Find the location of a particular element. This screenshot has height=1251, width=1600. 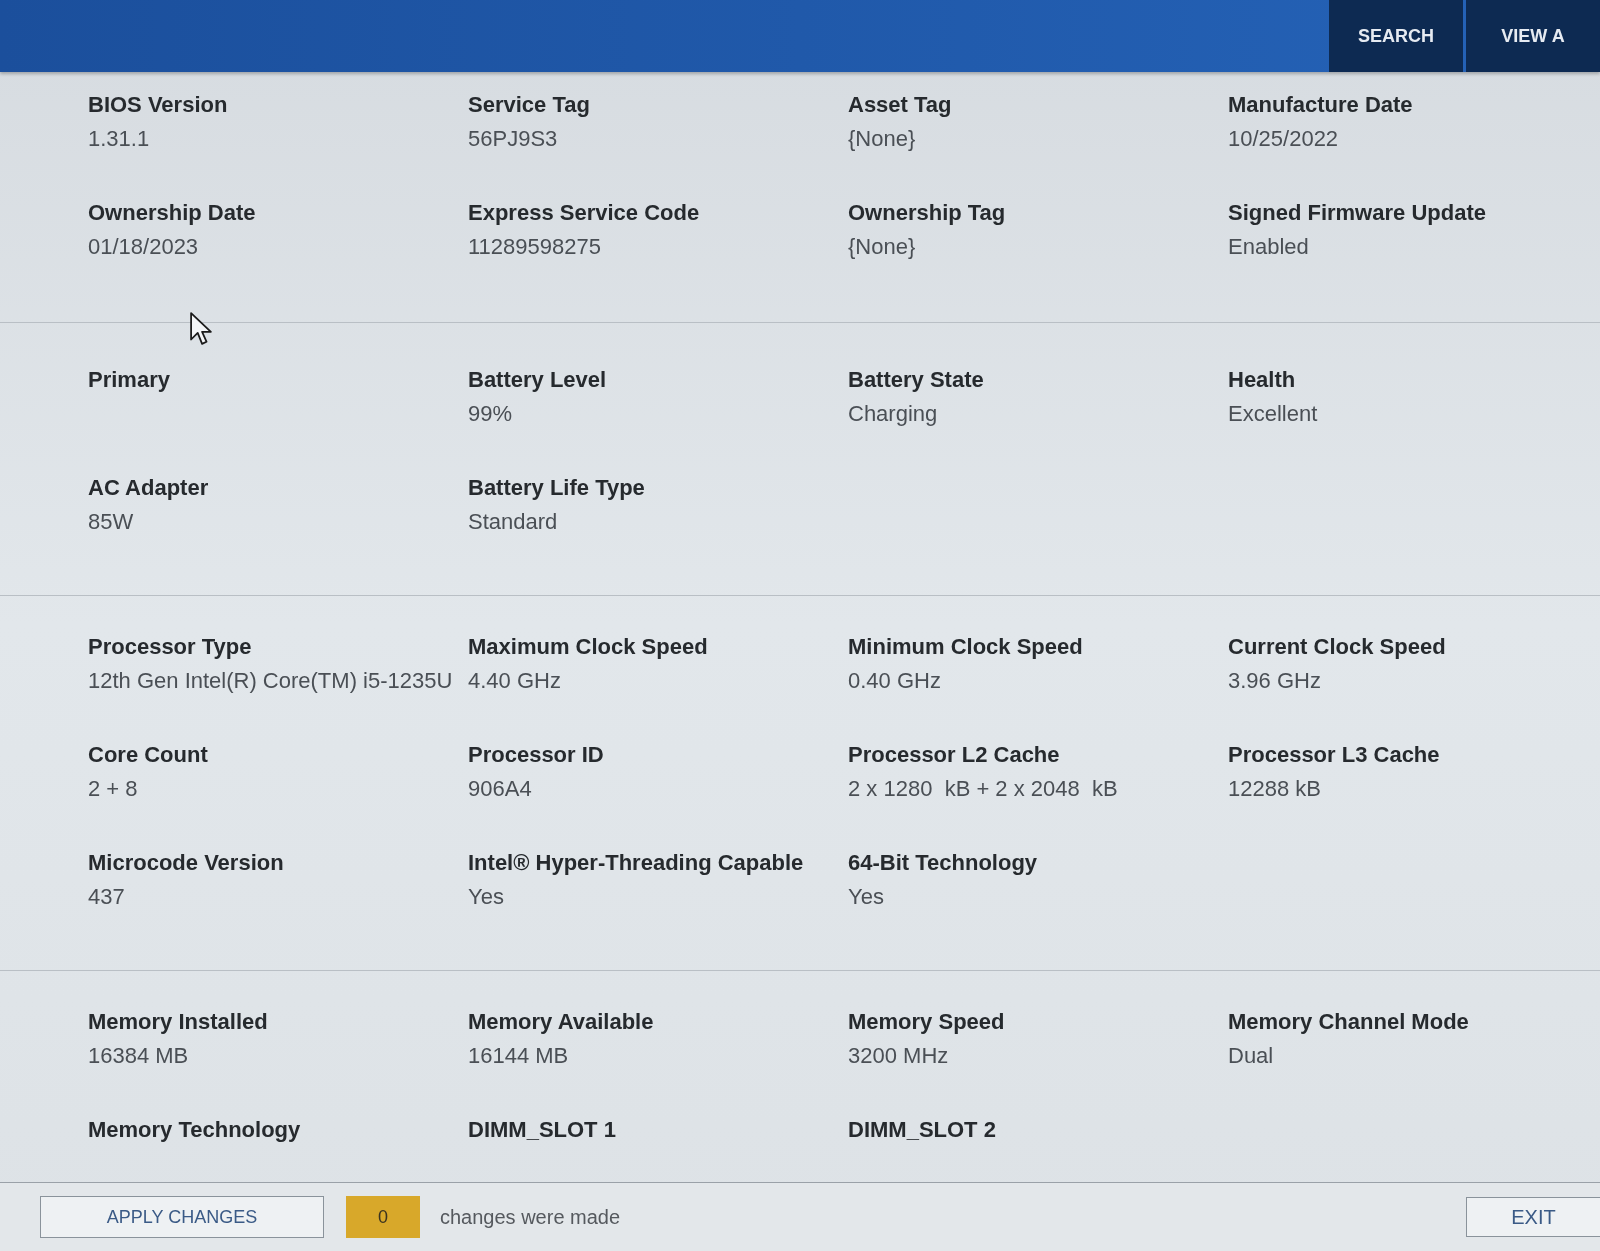

field-label: Processor Type is located at coordinates (170, 647).